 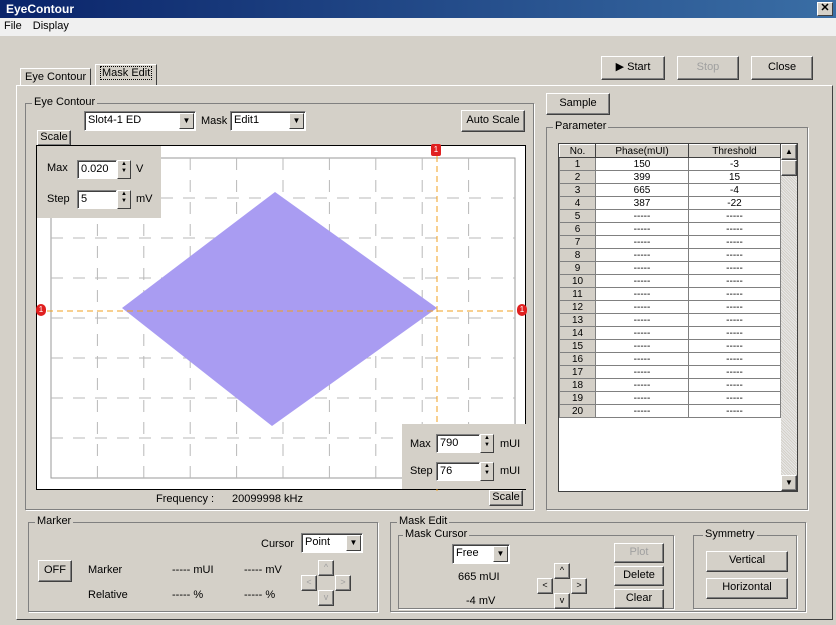 What do you see at coordinates (577, 164) in the screenshot?
I see `row-number: 1` at bounding box center [577, 164].